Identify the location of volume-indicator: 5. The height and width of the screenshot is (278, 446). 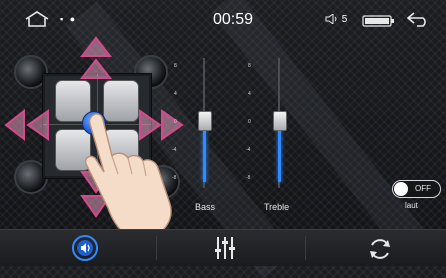
(336, 19).